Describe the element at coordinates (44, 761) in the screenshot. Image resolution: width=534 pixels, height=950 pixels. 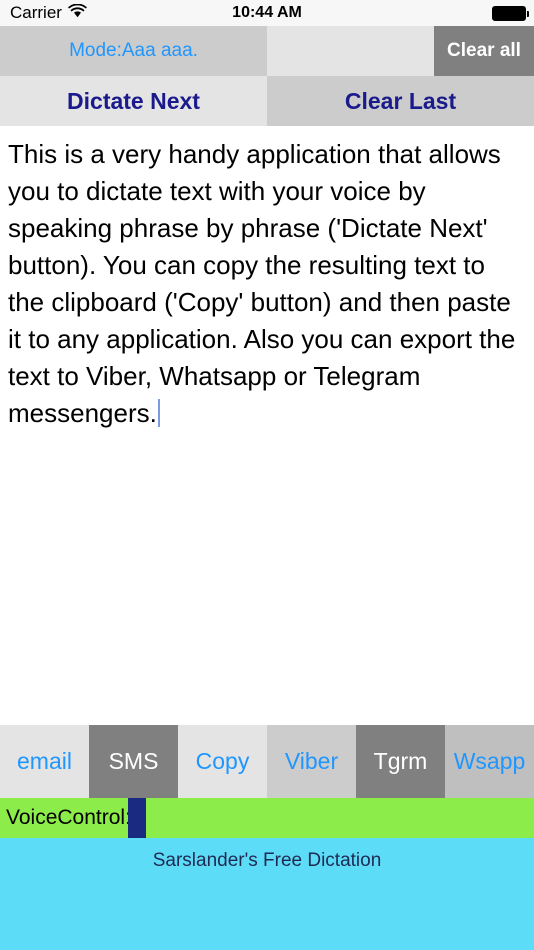
I see `export-button-email: email` at that location.